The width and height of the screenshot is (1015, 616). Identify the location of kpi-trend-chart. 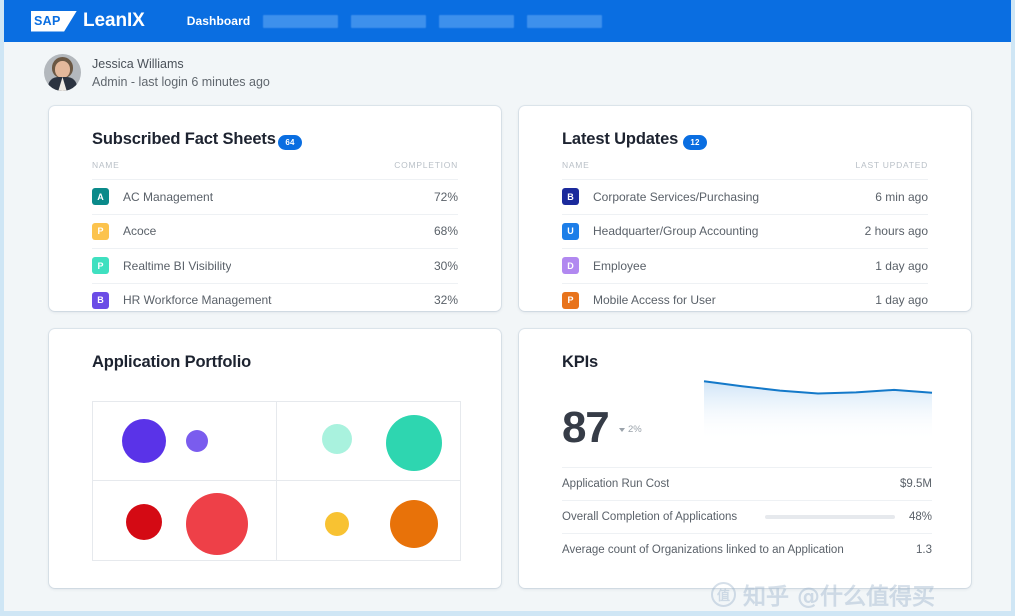
(818, 406).